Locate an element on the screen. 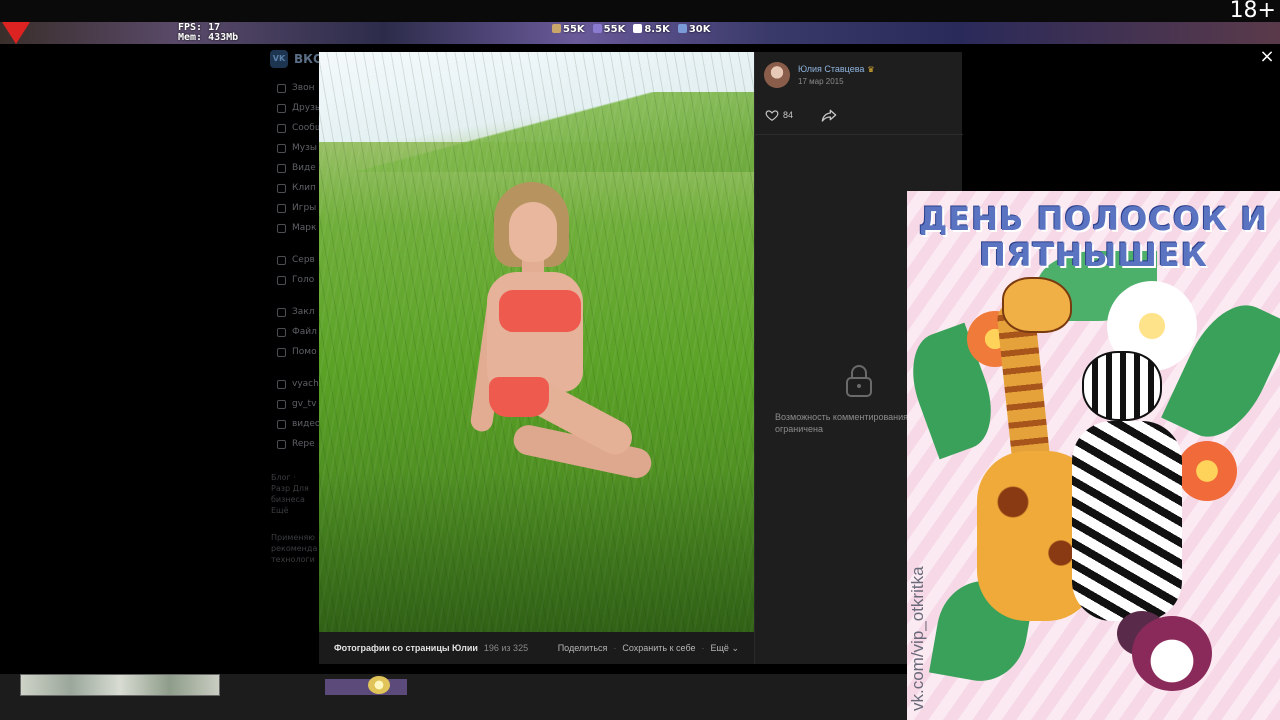 Image resolution: width=1280 pixels, height=720 pixels. market-icon is located at coordinates (281, 228).